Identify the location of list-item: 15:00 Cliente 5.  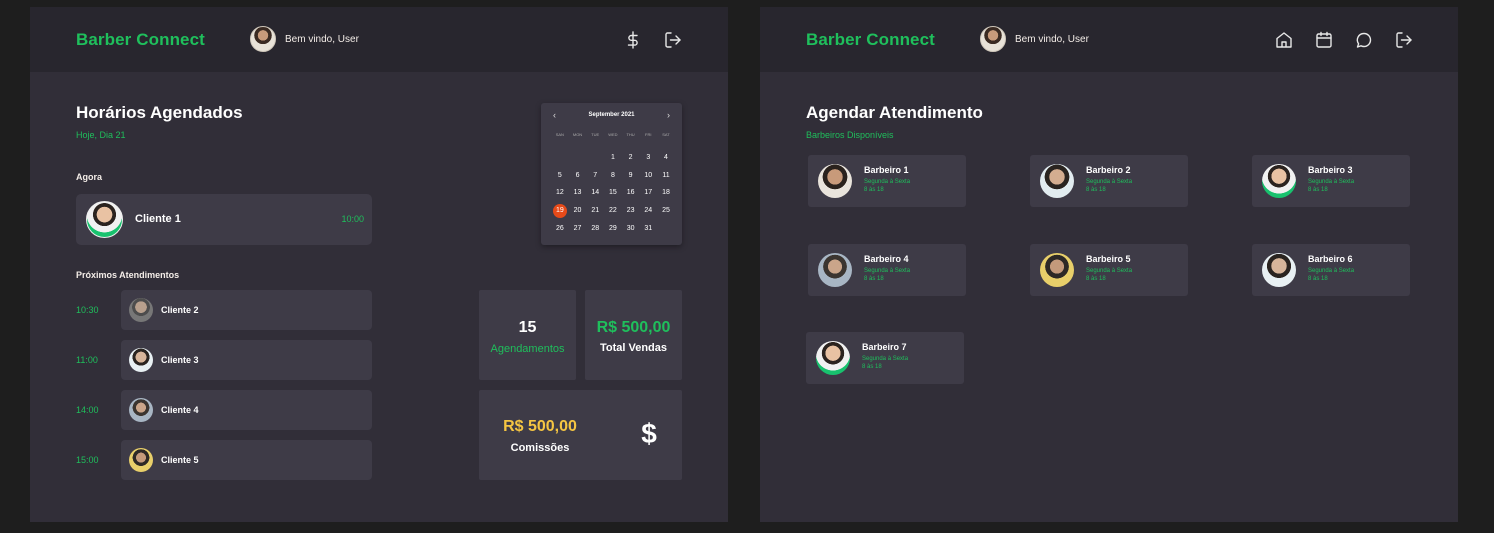
(224, 460).